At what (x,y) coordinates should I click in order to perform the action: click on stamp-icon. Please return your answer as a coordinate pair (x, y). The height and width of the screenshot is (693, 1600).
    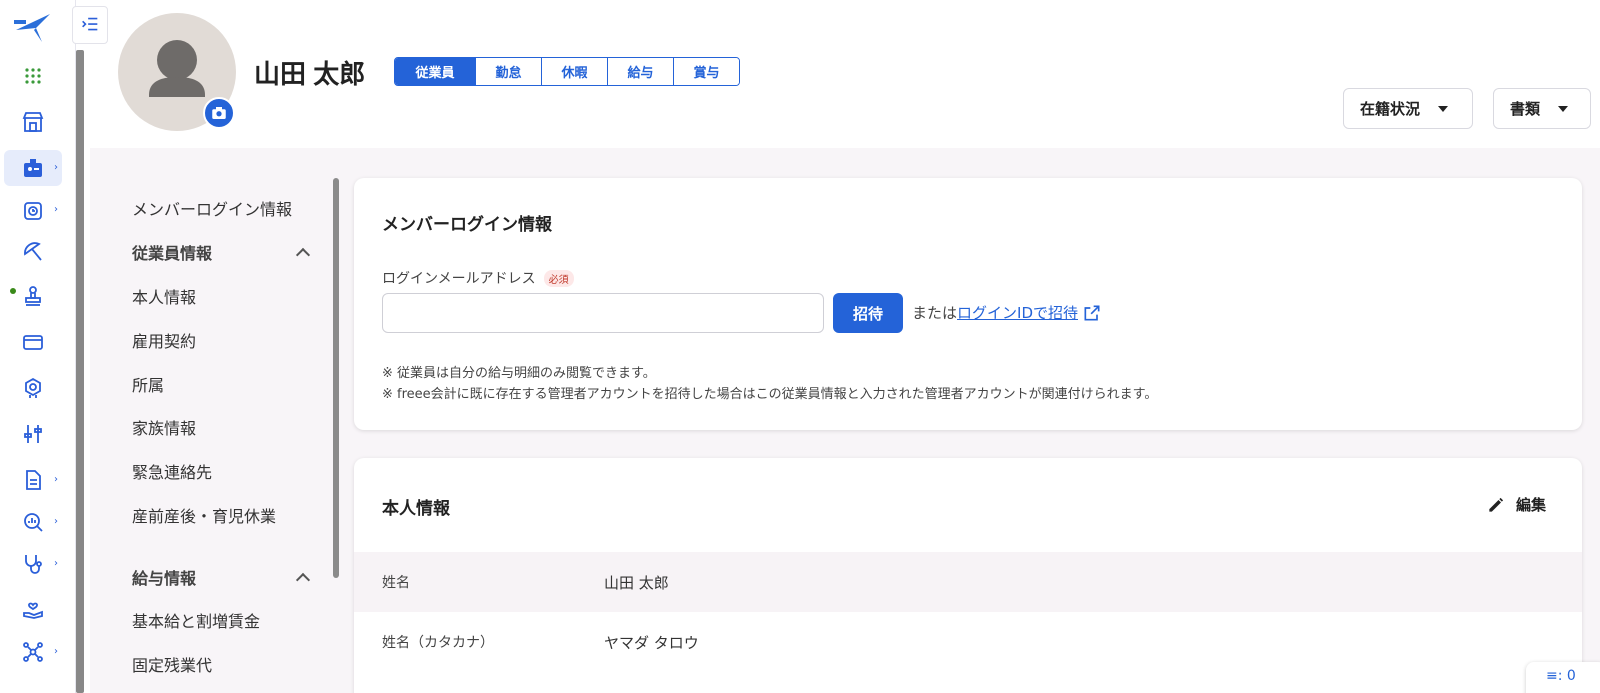
    Looking at the image, I should click on (33, 296).